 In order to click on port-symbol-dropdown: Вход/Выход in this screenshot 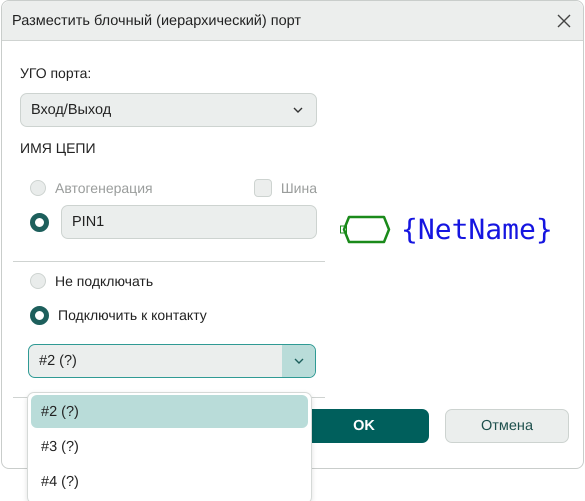, I will do `click(168, 110)`.